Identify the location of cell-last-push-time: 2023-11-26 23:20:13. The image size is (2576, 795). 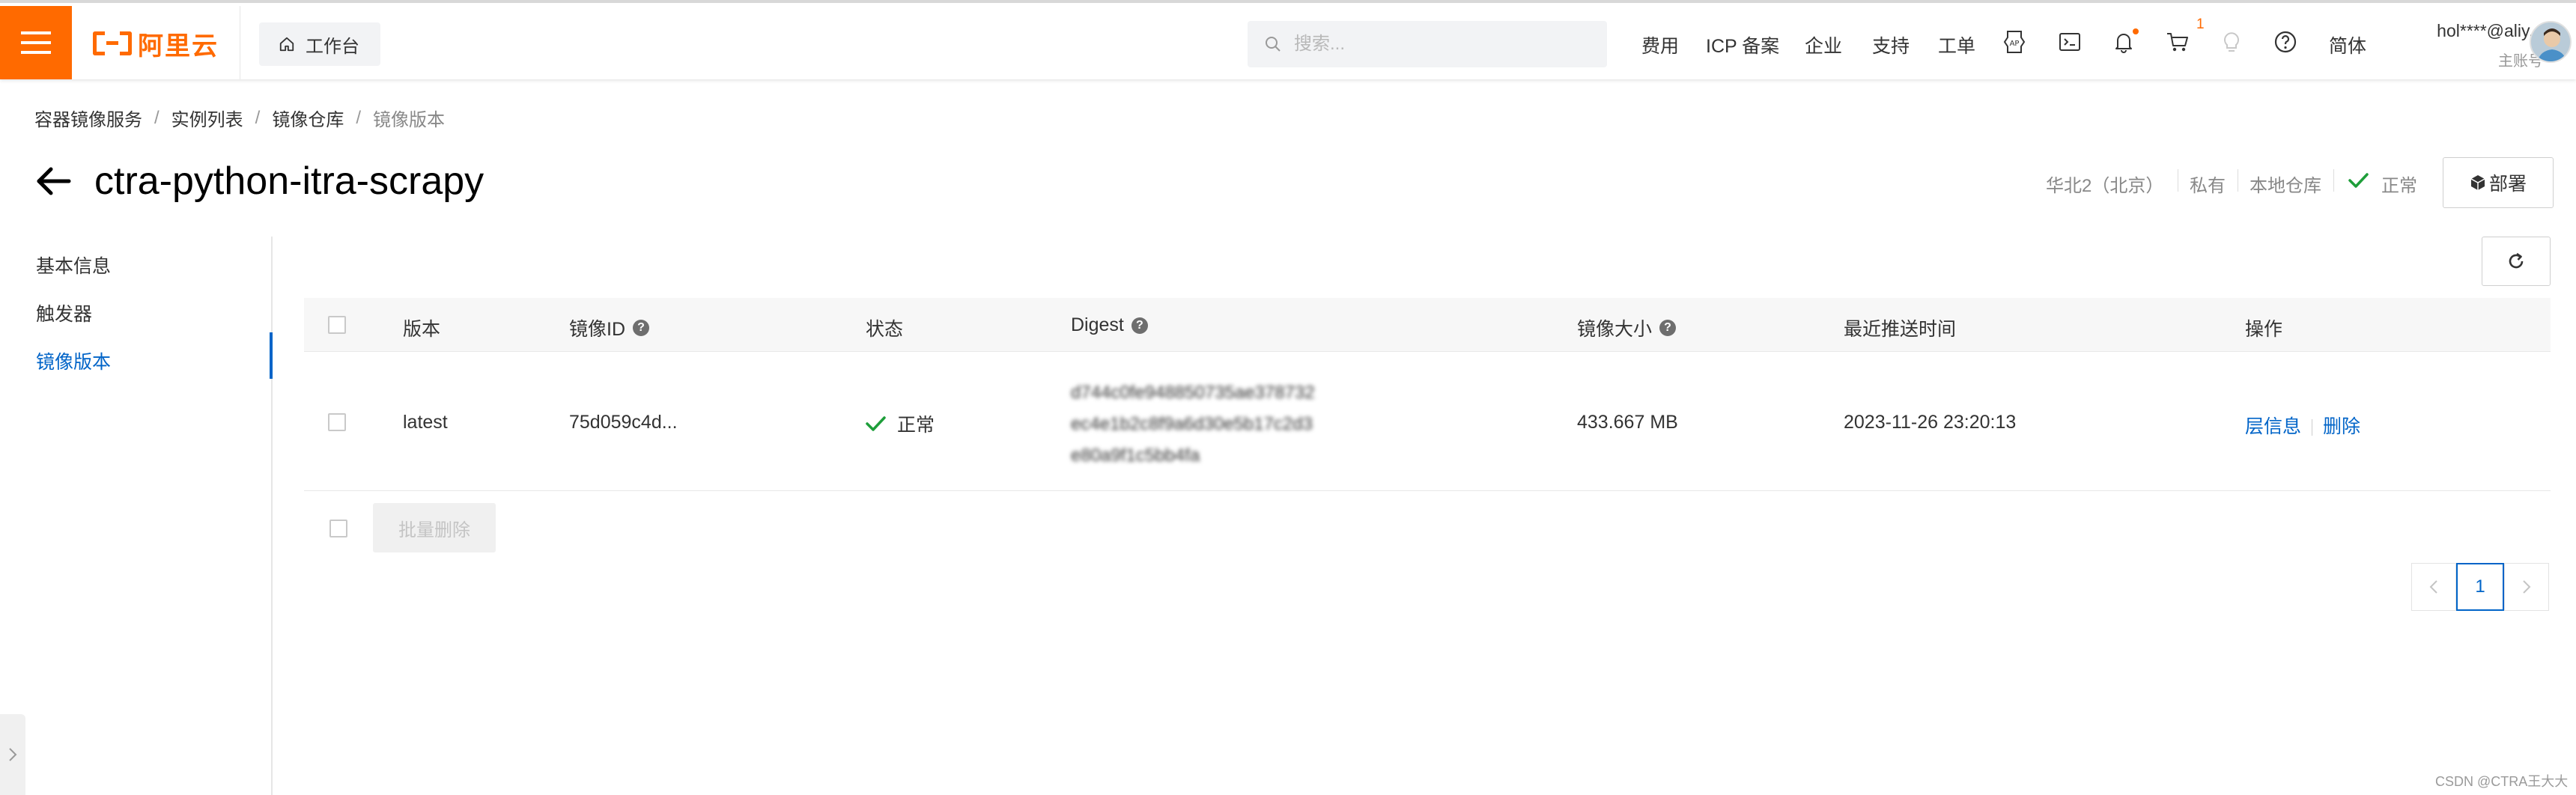
(1930, 423).